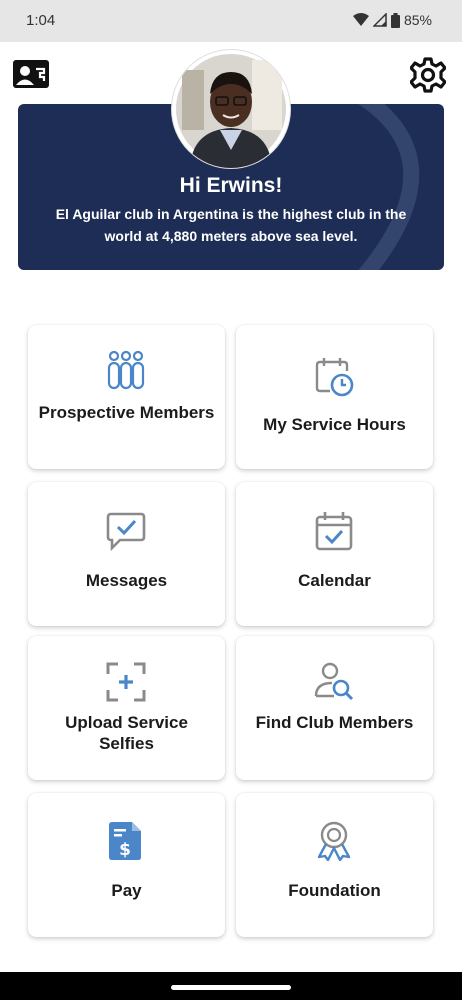 Image resolution: width=462 pixels, height=1000 pixels. Describe the element at coordinates (231, 21) in the screenshot. I see `status-bar: 1:04 85%` at that location.